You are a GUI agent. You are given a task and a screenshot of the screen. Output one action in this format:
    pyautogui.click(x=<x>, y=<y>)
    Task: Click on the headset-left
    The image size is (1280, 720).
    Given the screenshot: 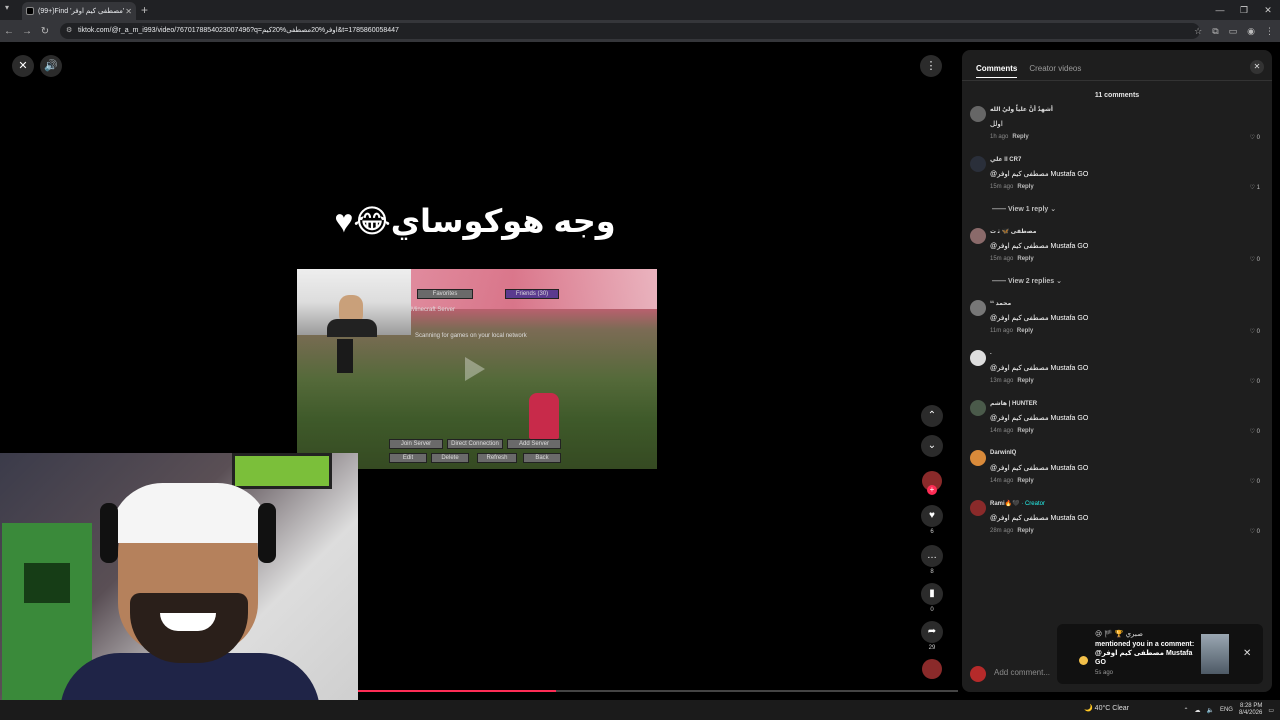 What is the action you would take?
    pyautogui.click(x=109, y=533)
    